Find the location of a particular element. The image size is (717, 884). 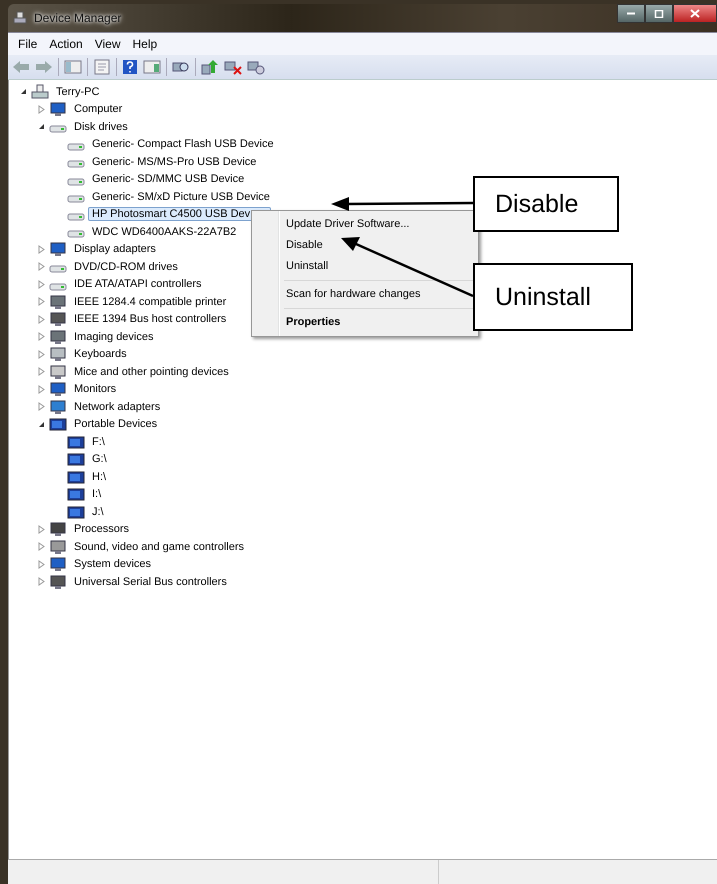

tree-item: Monitors is located at coordinates (95, 389).